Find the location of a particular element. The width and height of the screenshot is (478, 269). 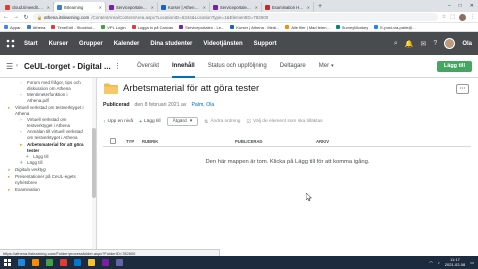

nav-videotjansten: Videotjänsten is located at coordinates (222, 44).